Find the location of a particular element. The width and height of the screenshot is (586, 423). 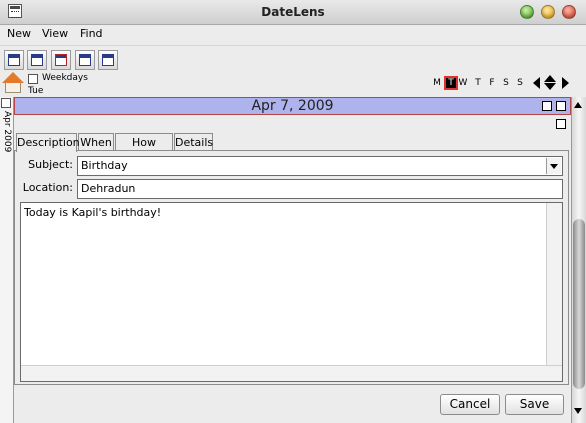

tab-description: Description is located at coordinates (48, 142).